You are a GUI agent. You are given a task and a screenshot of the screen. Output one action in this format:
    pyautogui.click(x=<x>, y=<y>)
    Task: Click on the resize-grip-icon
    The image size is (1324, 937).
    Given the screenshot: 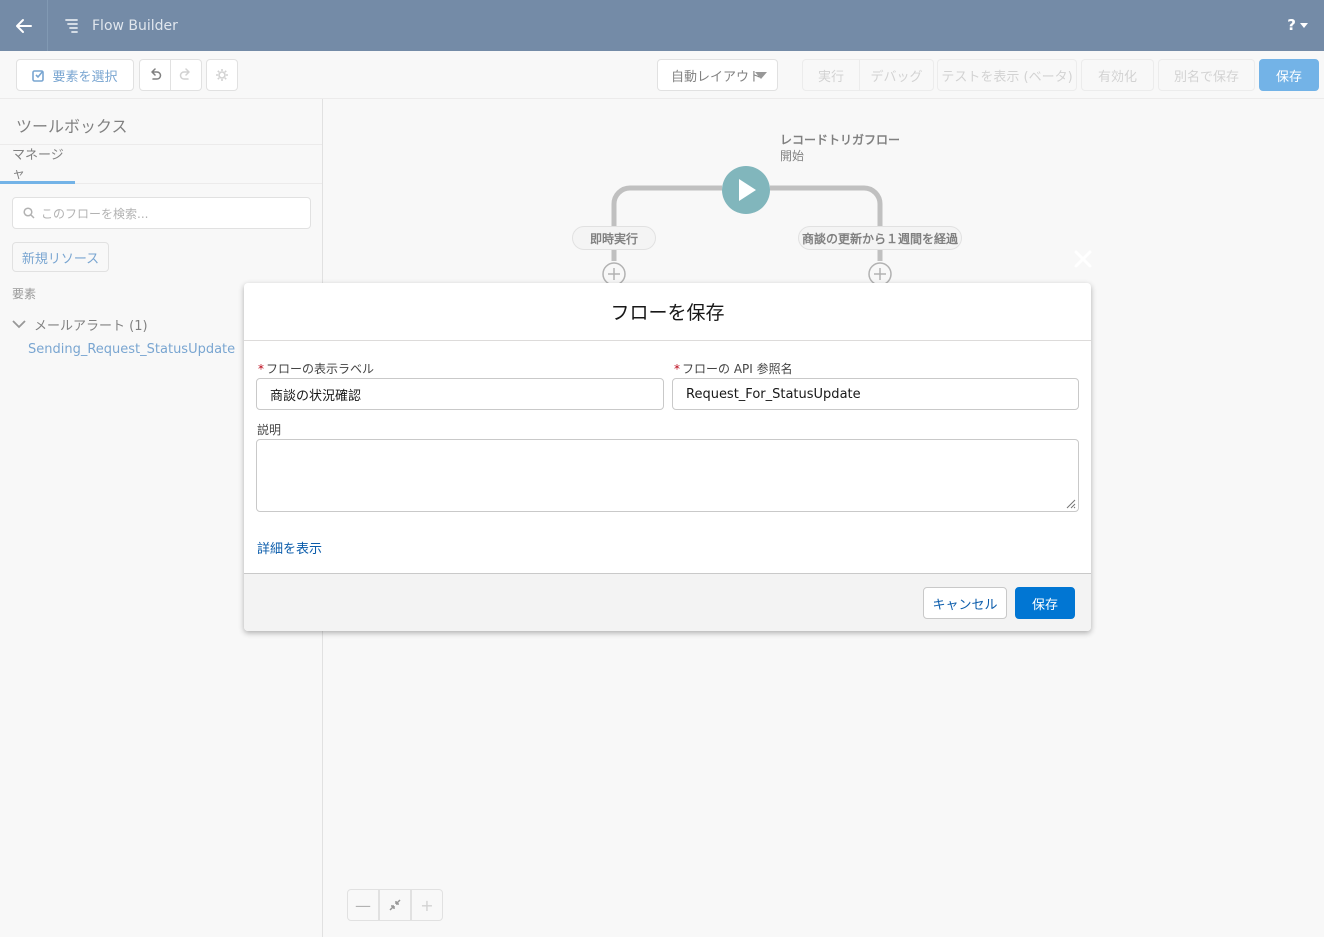 What is the action you would take?
    pyautogui.click(x=1070, y=503)
    